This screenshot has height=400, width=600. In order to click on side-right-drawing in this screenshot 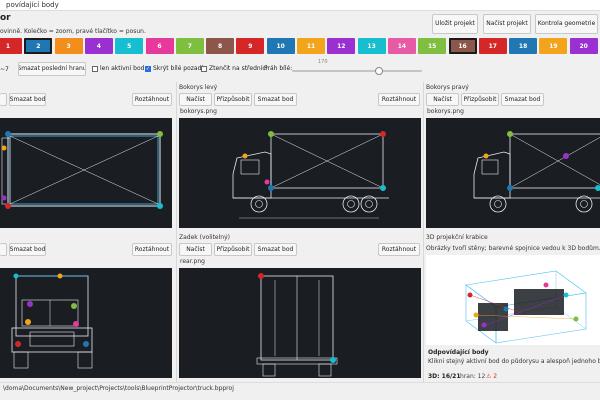, I will do `click(536, 172)`.